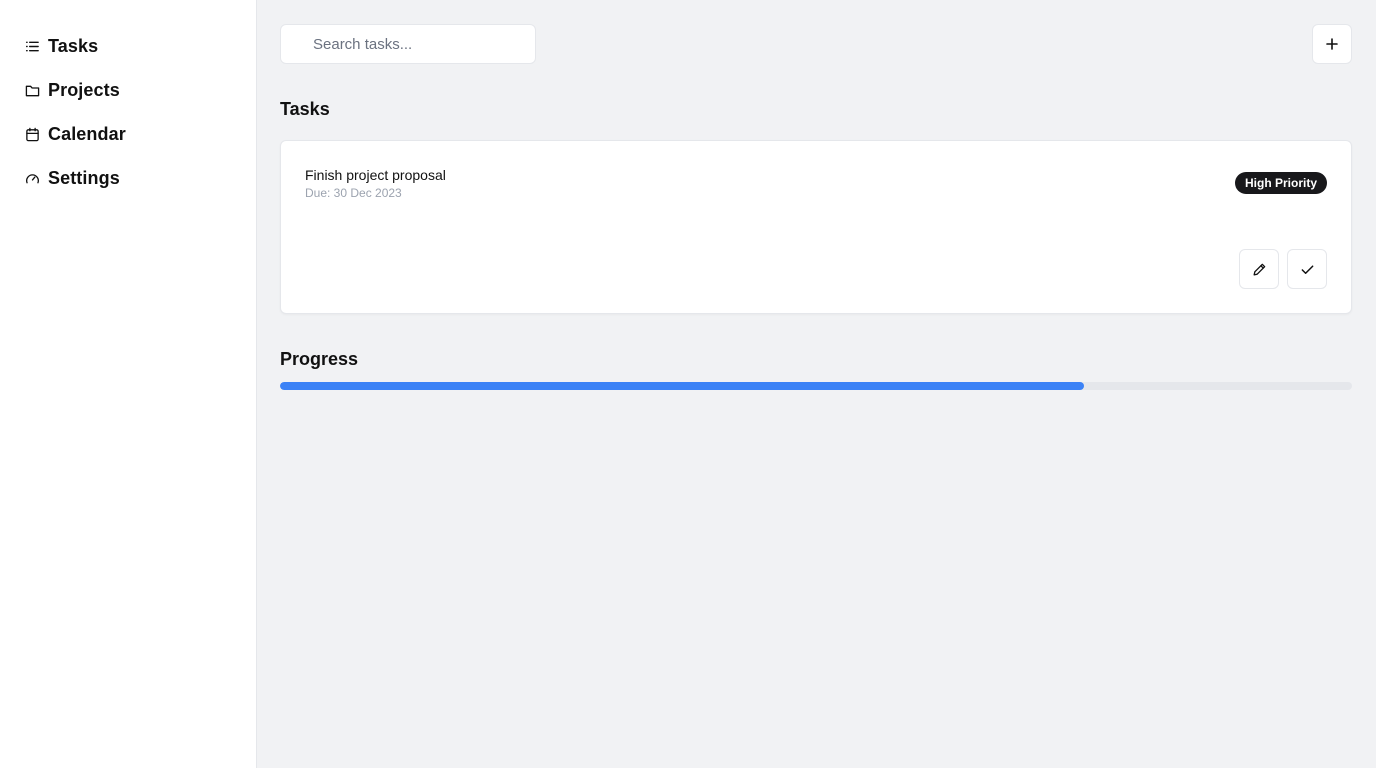  What do you see at coordinates (140, 46) in the screenshot?
I see `sidebar-item-tasks: Tasks` at bounding box center [140, 46].